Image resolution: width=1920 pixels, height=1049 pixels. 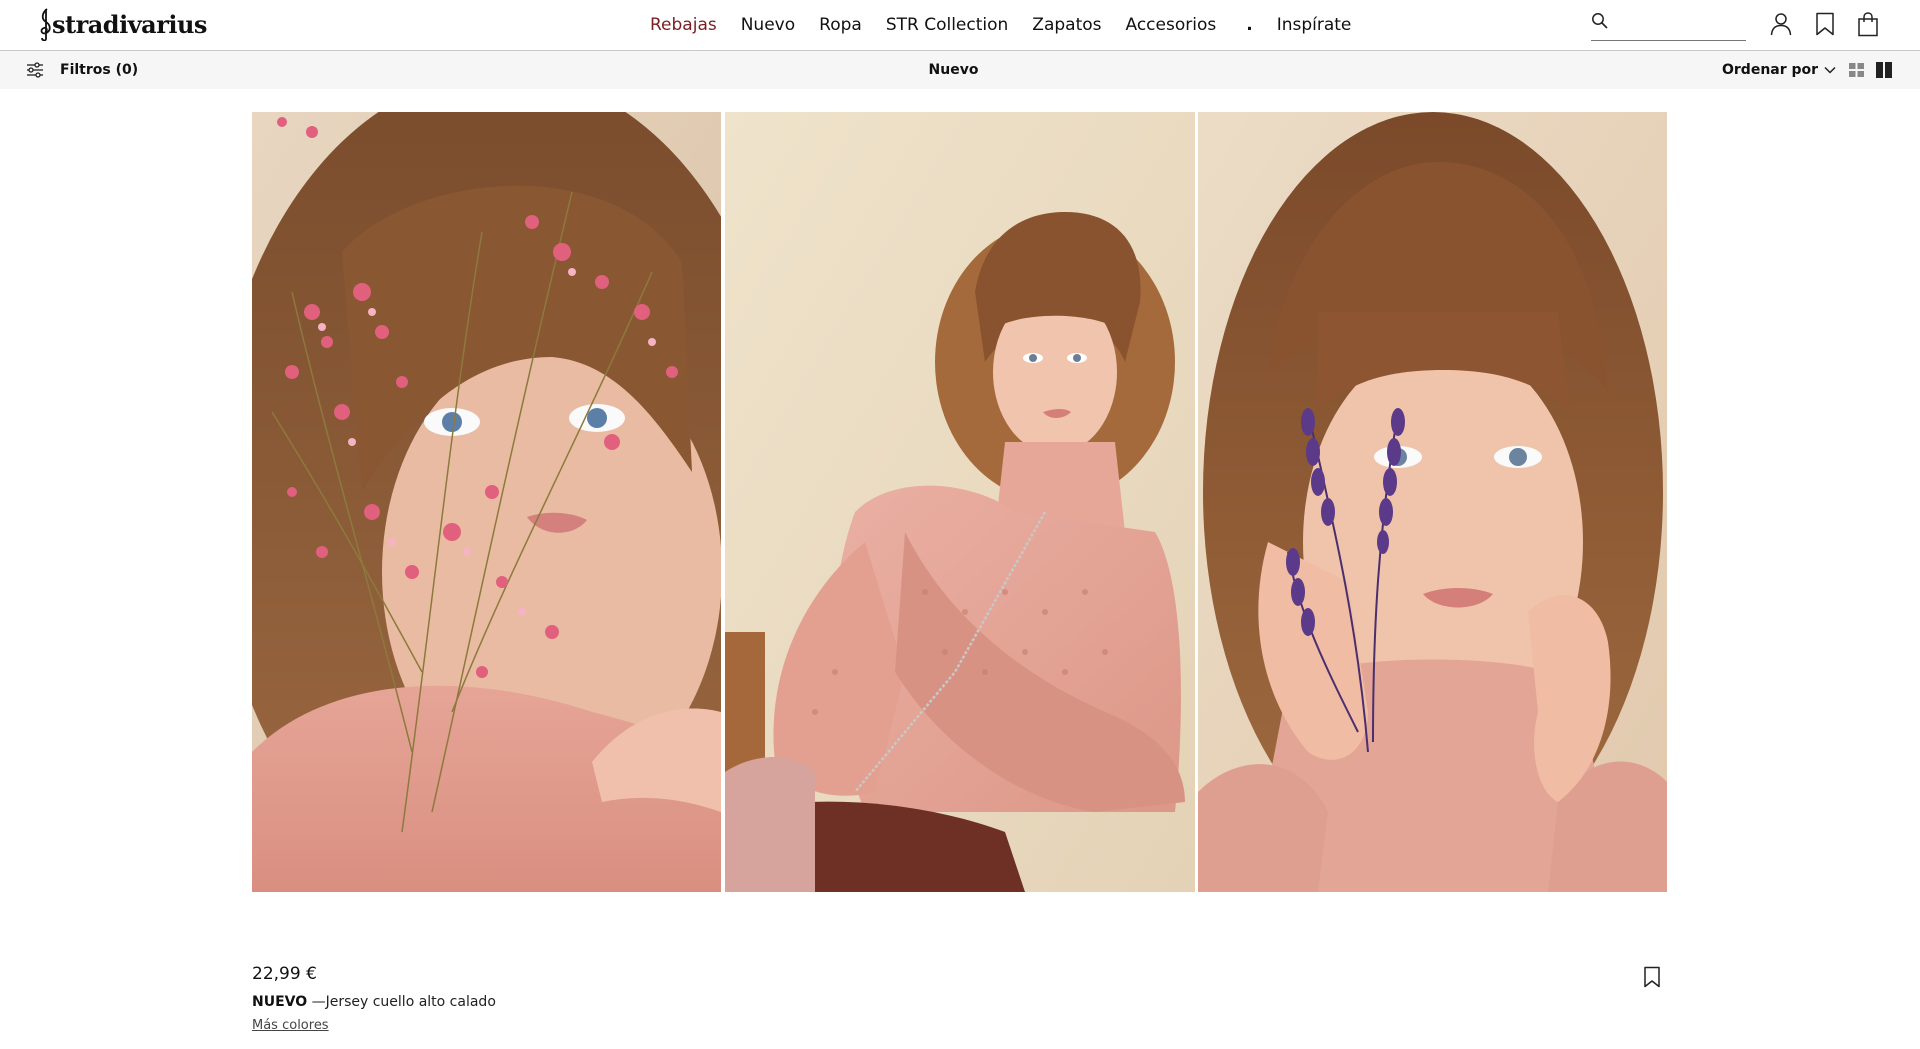 I want to click on wishlist-button, so click(x=1825, y=24).